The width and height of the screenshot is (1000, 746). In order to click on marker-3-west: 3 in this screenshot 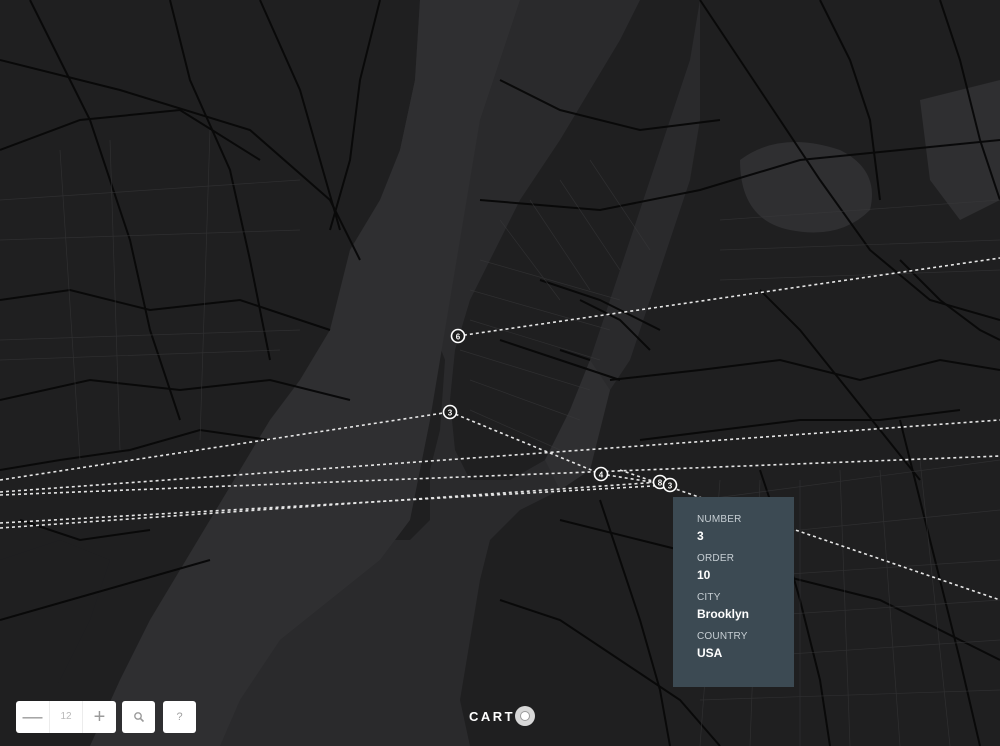, I will do `click(450, 412)`.